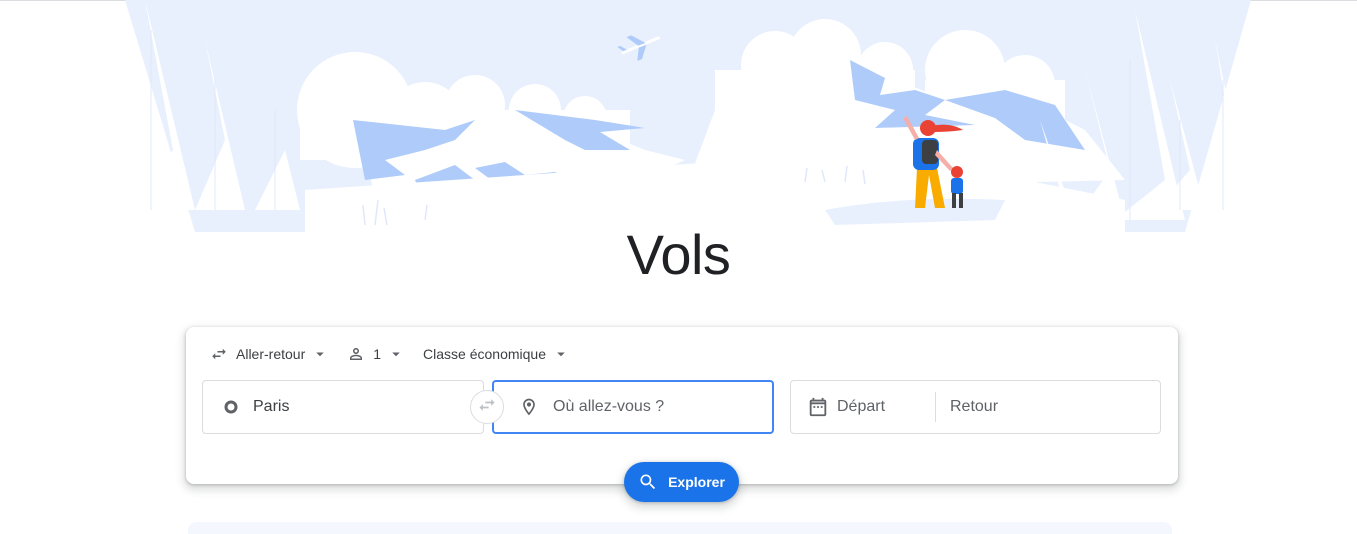 This screenshot has height=534, width=1357. Describe the element at coordinates (680, 528) in the screenshot. I see `content-section-top` at that location.